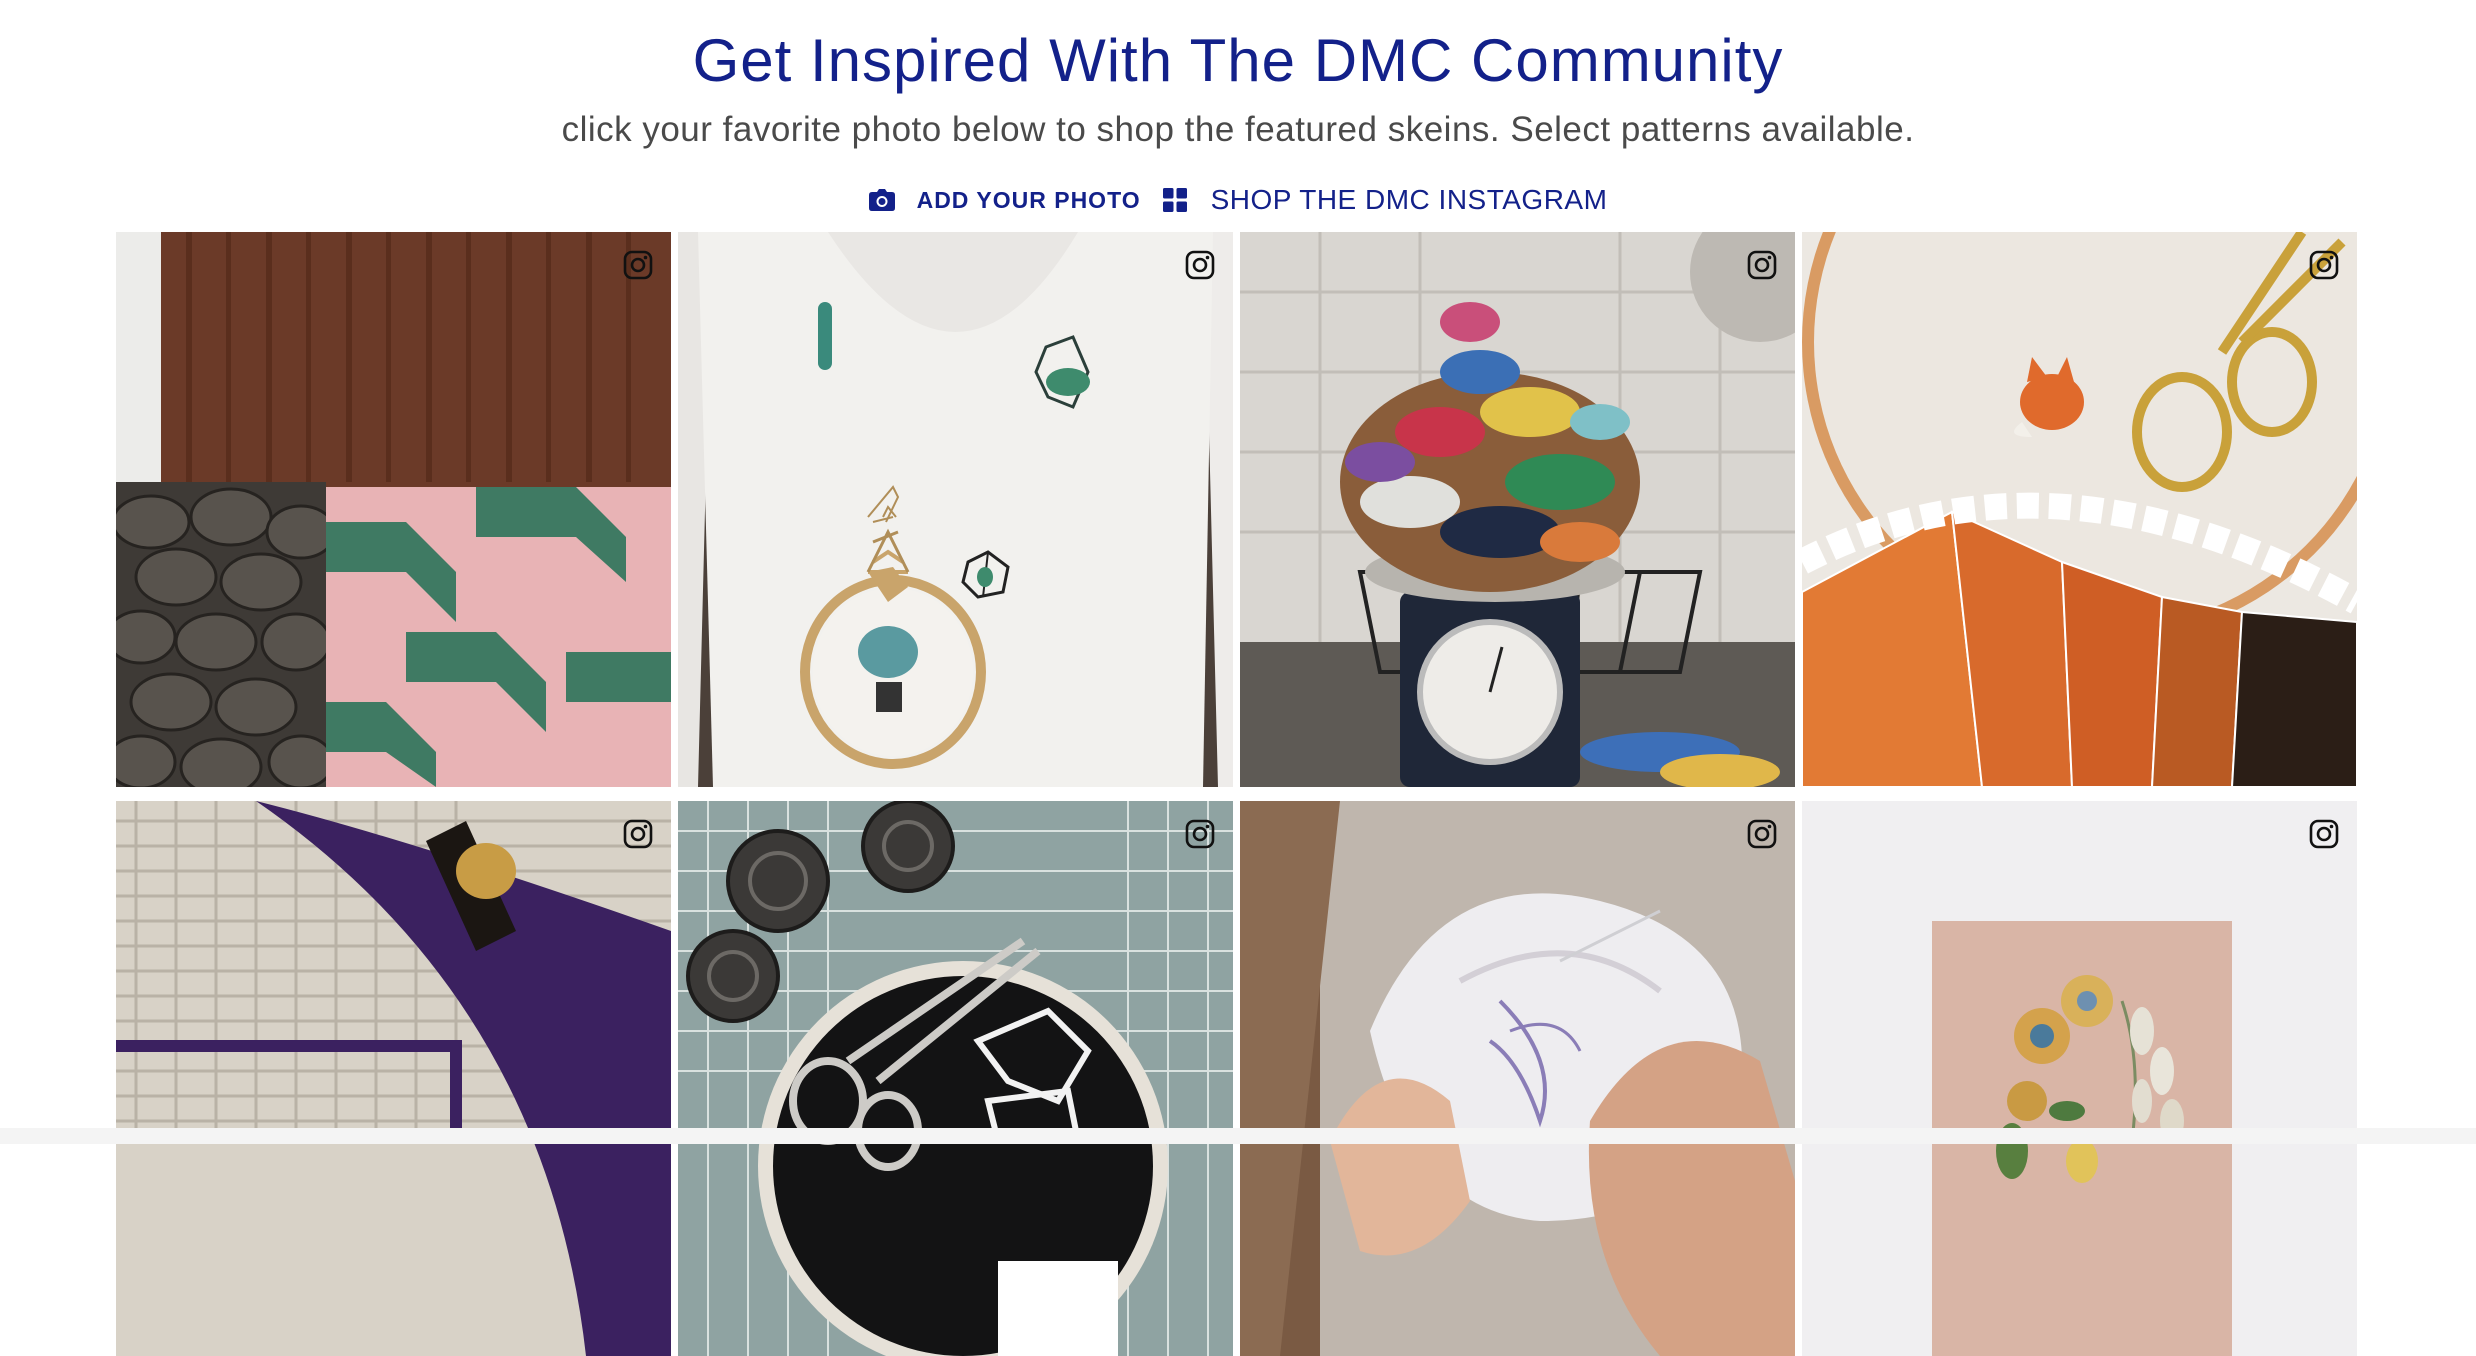 This screenshot has height=1356, width=2476. I want to click on add-your-photo-button: ADD YOUR PHOTO, so click(1015, 200).